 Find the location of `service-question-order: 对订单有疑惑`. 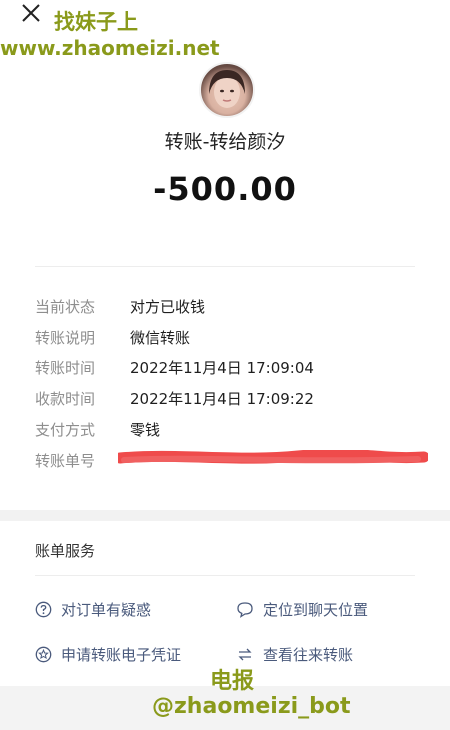

service-question-order: 对订单有疑惑 is located at coordinates (93, 609).